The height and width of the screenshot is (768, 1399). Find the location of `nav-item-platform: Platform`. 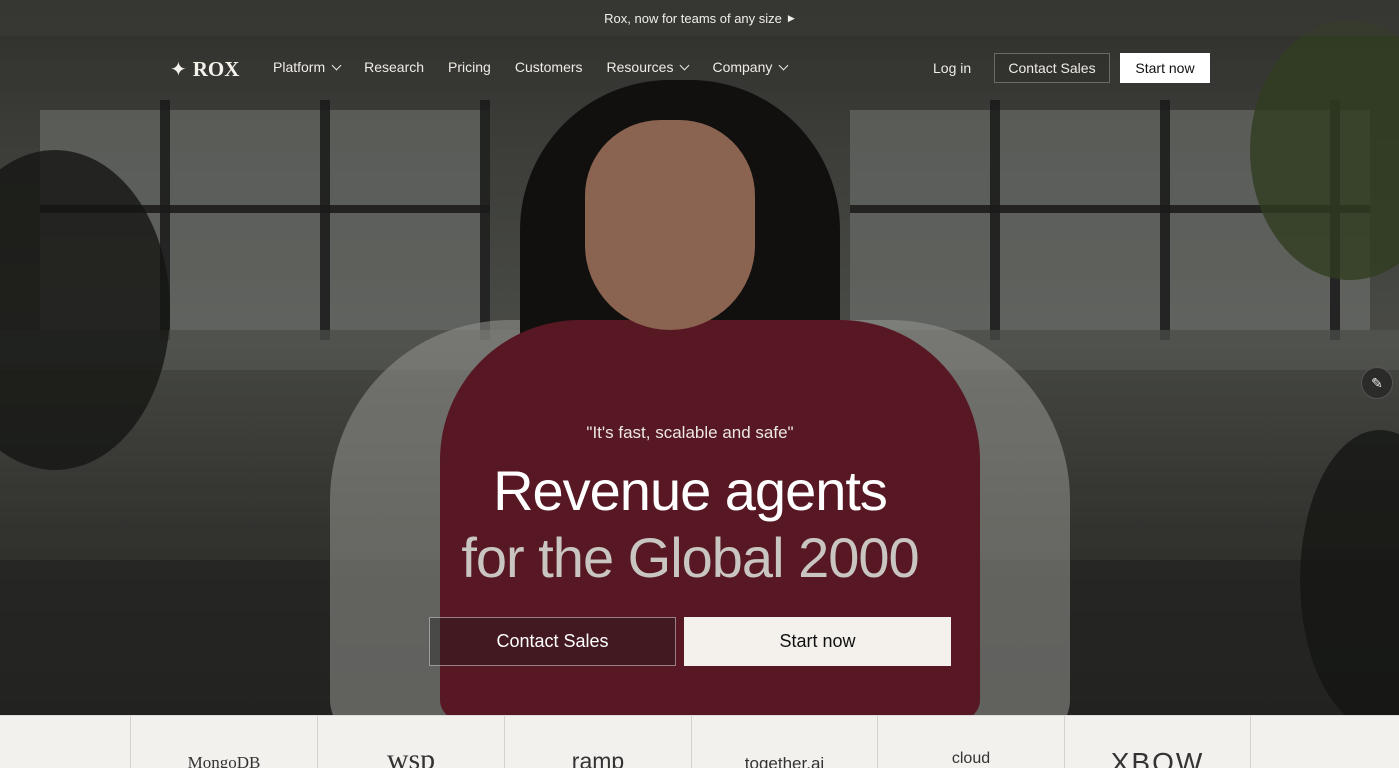

nav-item-platform: Platform is located at coordinates (307, 67).